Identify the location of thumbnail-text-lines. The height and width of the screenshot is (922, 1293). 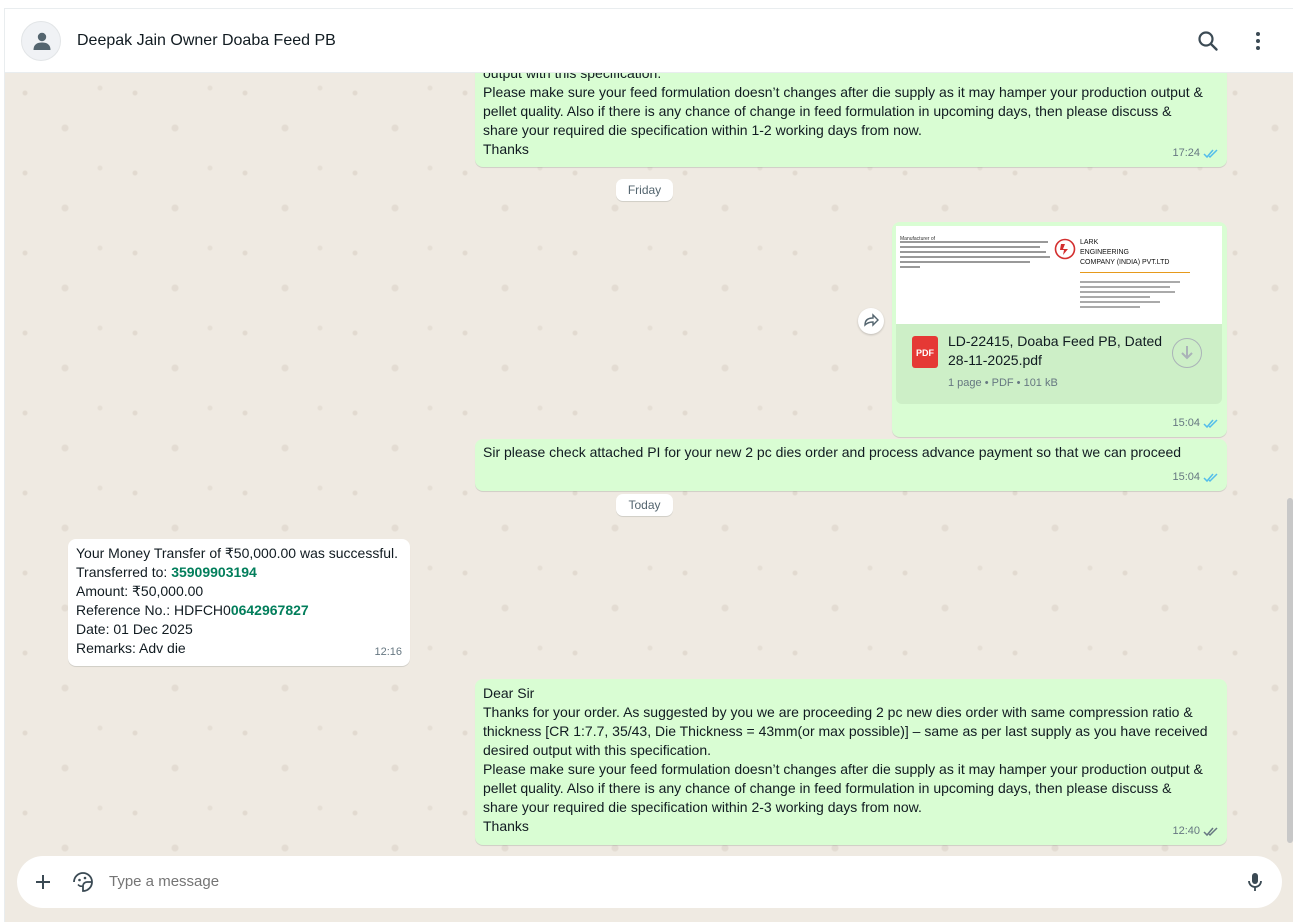
(975, 254).